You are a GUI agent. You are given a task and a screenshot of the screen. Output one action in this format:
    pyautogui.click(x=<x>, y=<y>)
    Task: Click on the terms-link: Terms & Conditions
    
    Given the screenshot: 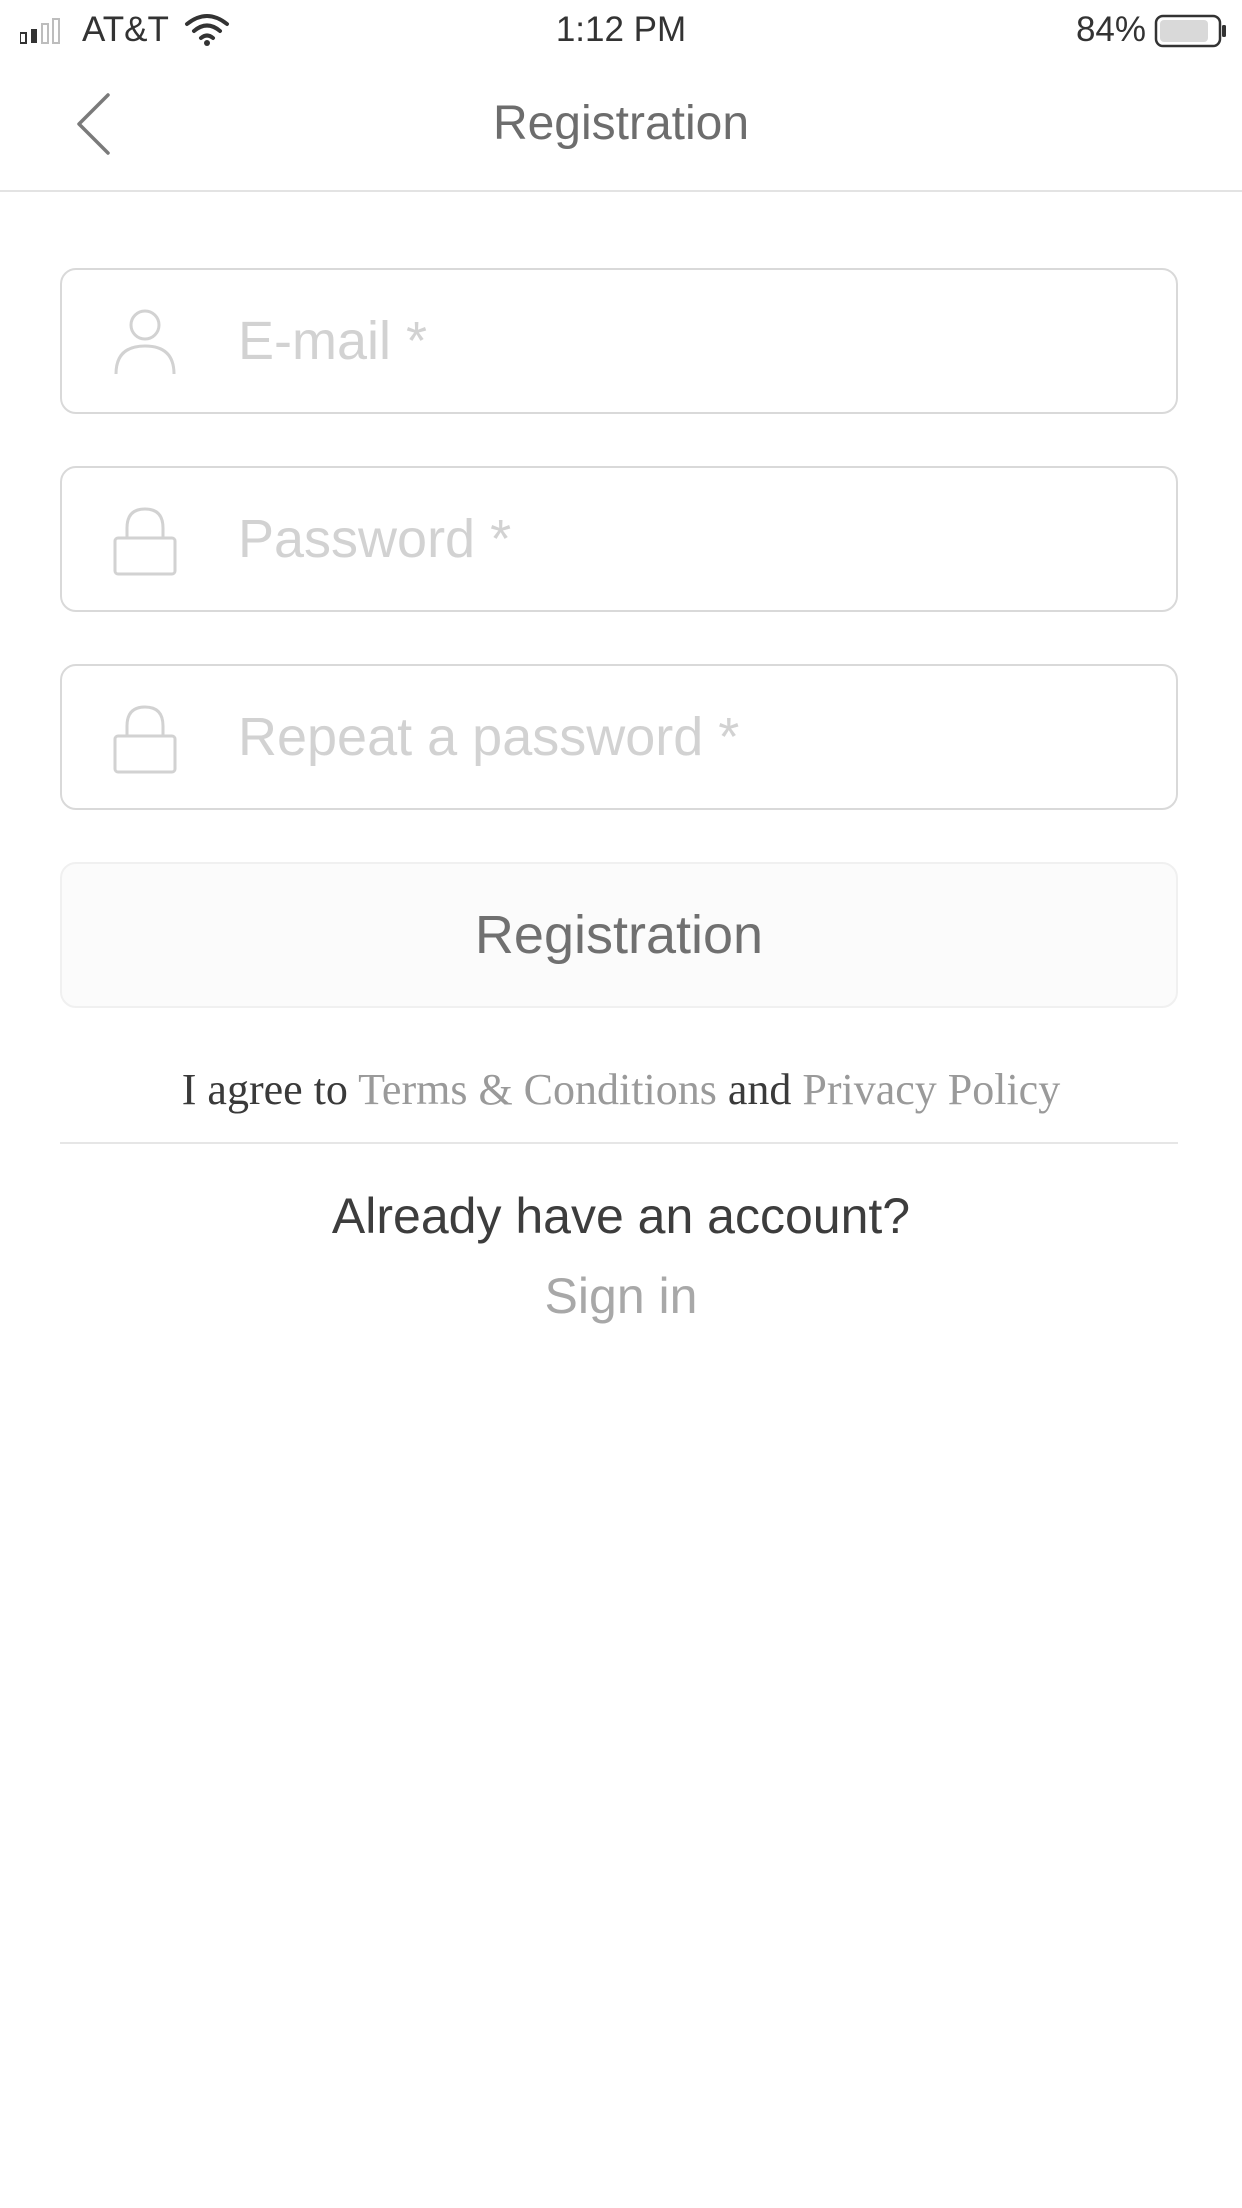 What is the action you would take?
    pyautogui.click(x=537, y=1089)
    